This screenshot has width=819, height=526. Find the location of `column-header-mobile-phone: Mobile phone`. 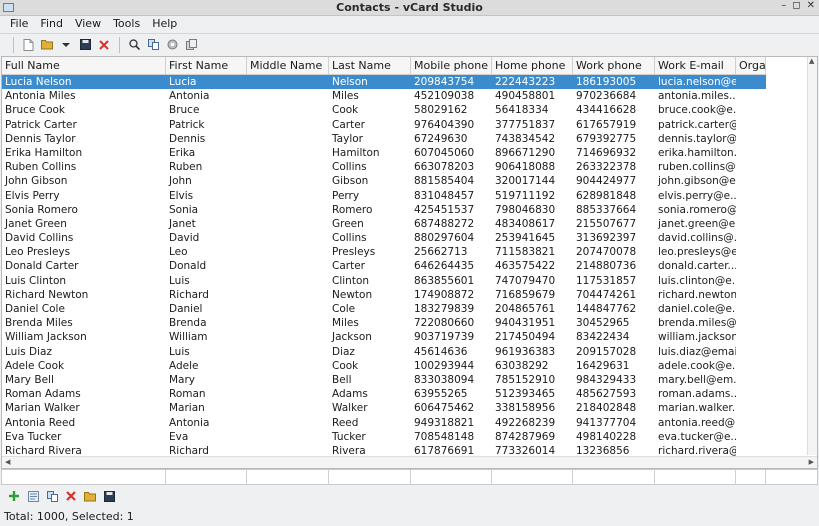

column-header-mobile-phone: Mobile phone is located at coordinates (451, 66).